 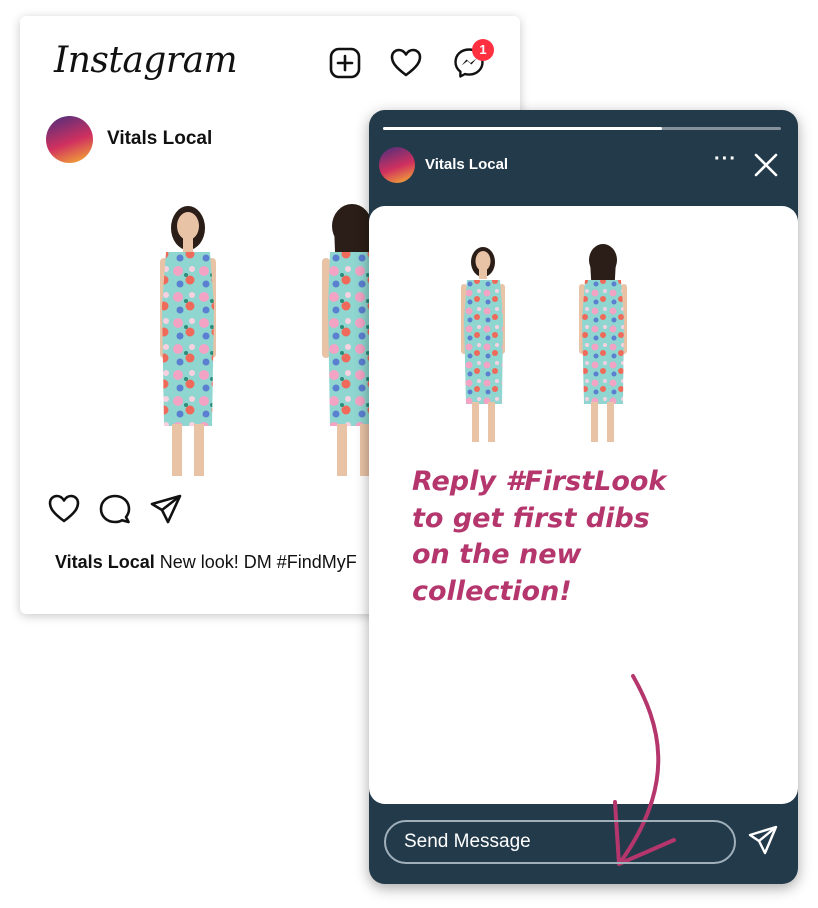 What do you see at coordinates (766, 165) in the screenshot?
I see `close-icon` at bounding box center [766, 165].